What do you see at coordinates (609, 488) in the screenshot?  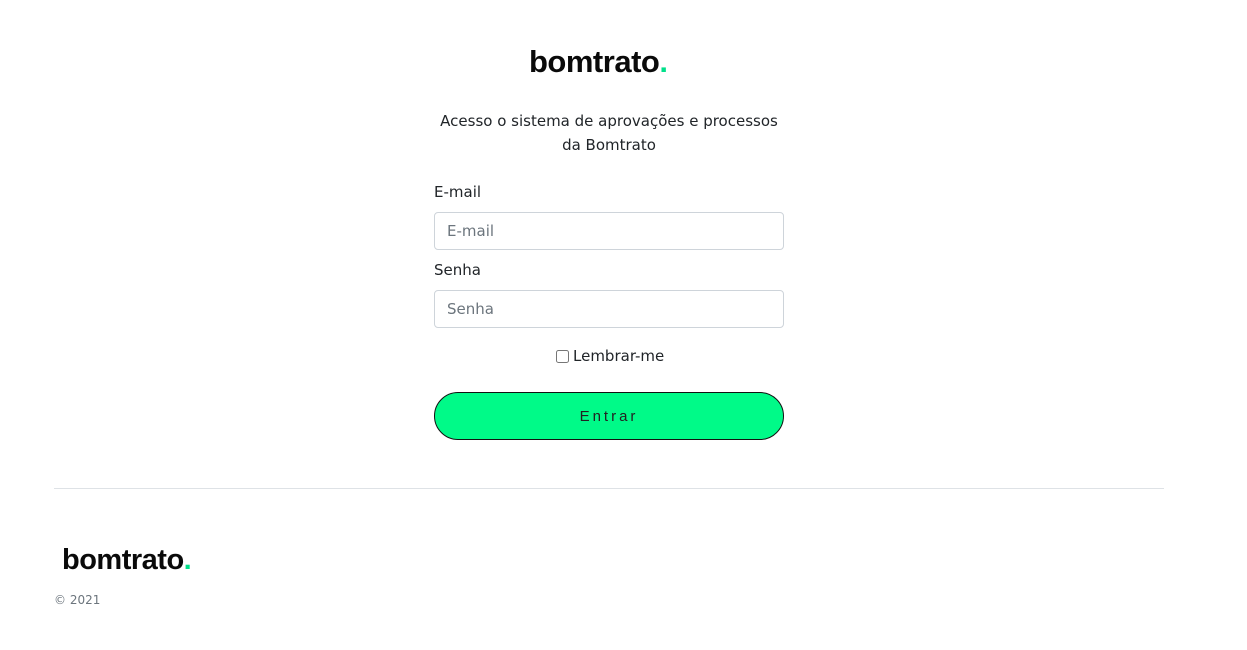 I see `footer-divider` at bounding box center [609, 488].